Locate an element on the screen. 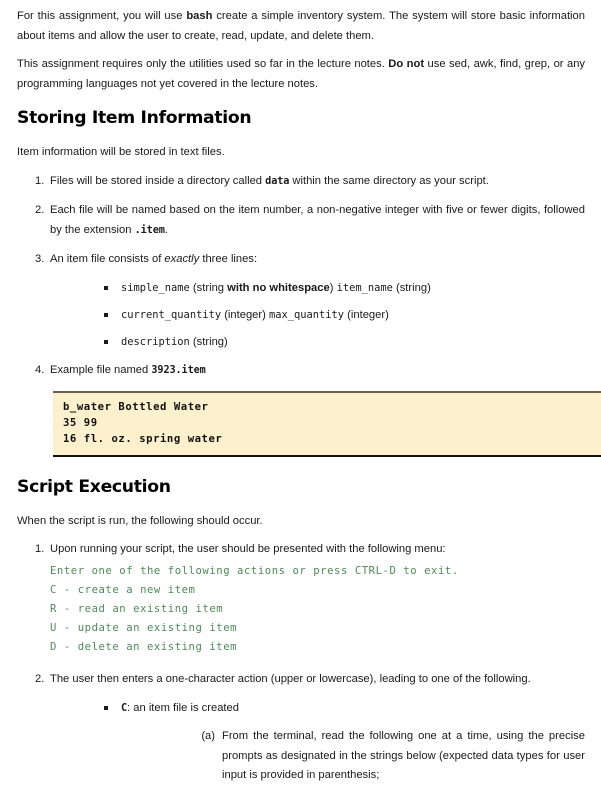  file-line-bullet-description: description (string) is located at coordinates (317, 342).